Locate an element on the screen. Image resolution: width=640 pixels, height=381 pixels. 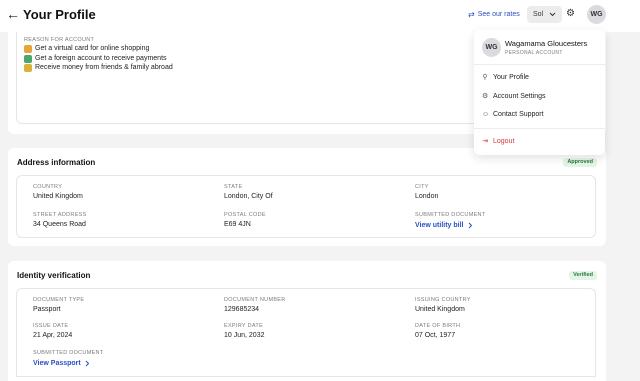
state-label: STATE is located at coordinates (233, 187).